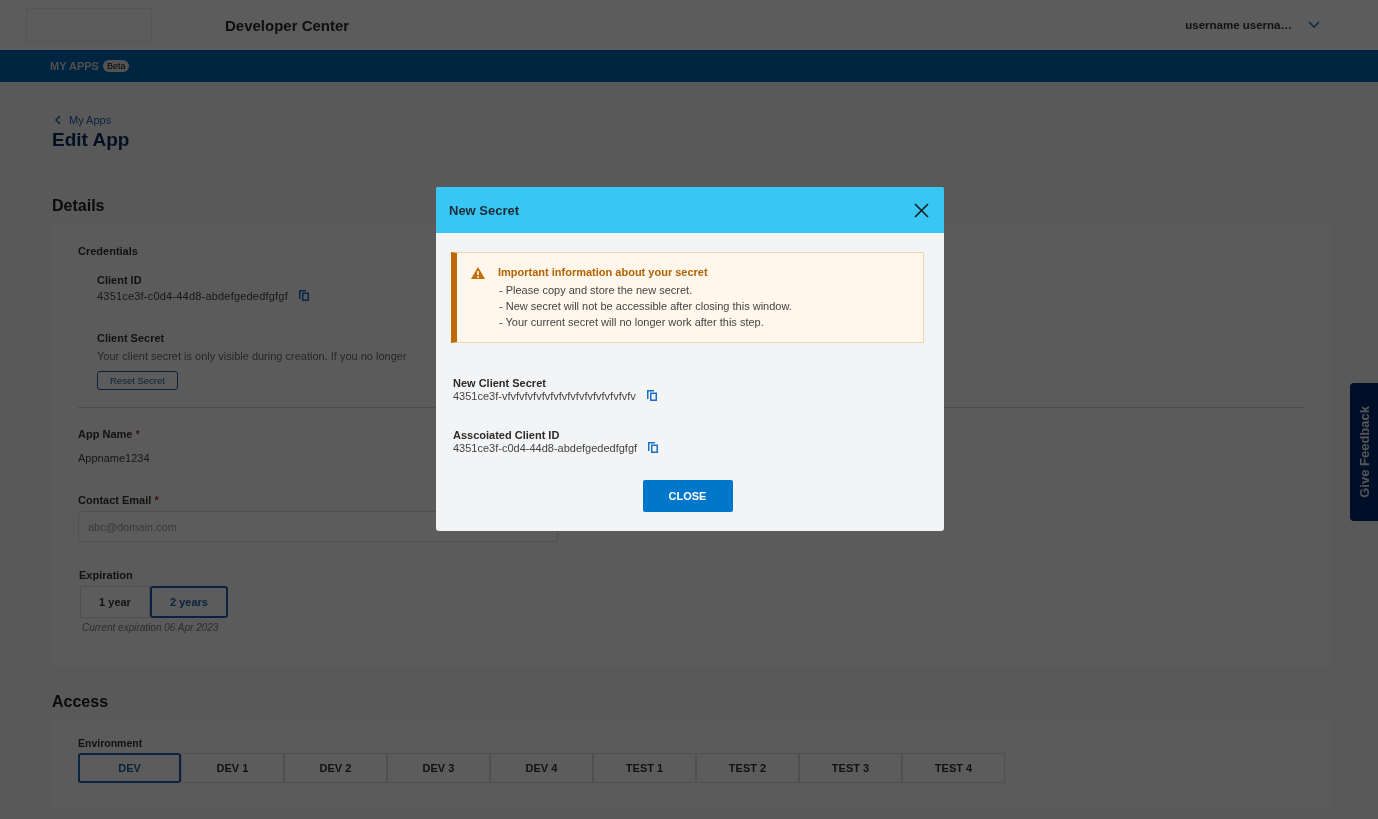 The image size is (1378, 819). What do you see at coordinates (631, 322) in the screenshot?
I see `alert-line: - Your current secret will no longer work after this step.` at bounding box center [631, 322].